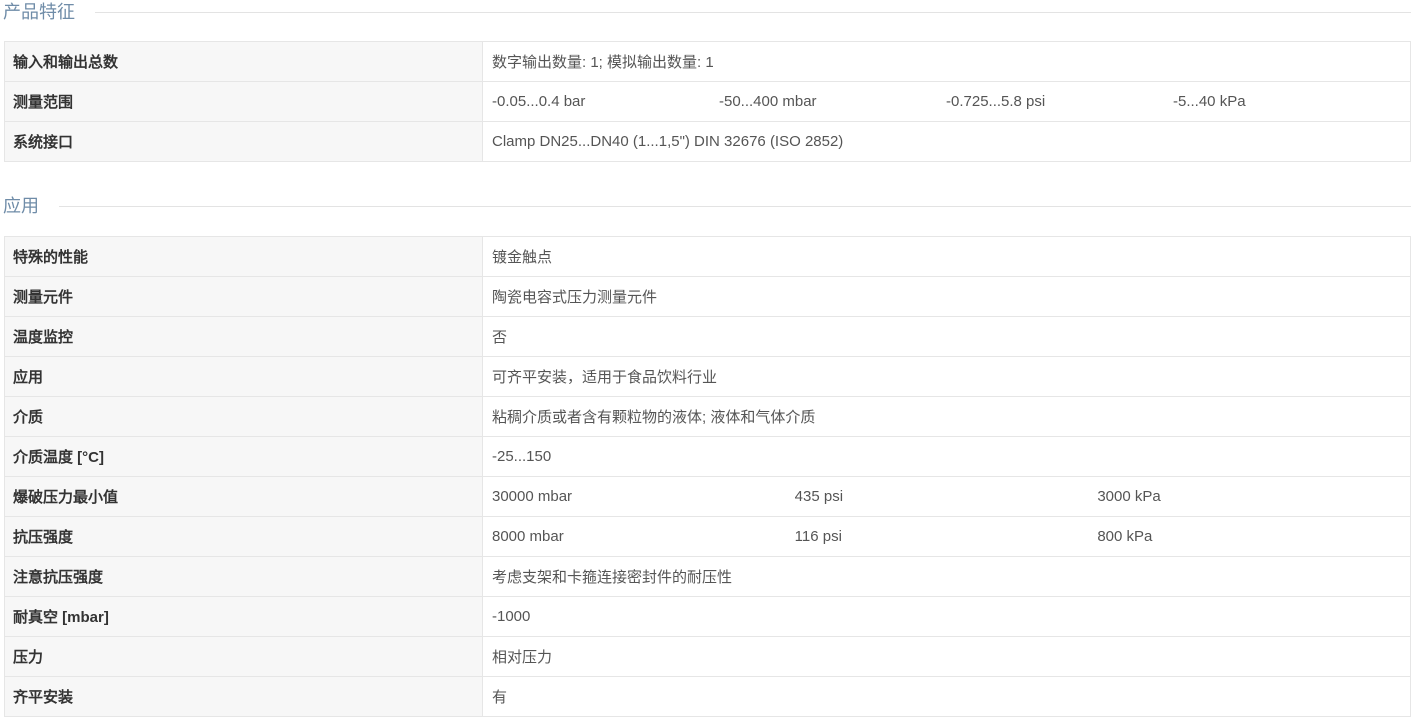 The height and width of the screenshot is (724, 1416). I want to click on spec-row-vacuum-resistance: 耐真空 [mbar] -1000, so click(708, 617).